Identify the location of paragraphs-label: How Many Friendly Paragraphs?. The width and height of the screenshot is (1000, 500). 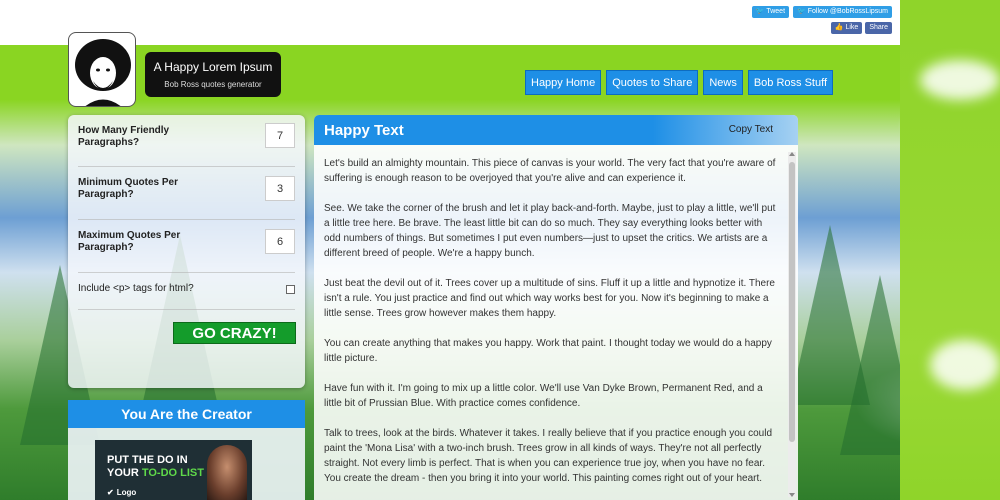
(124, 136).